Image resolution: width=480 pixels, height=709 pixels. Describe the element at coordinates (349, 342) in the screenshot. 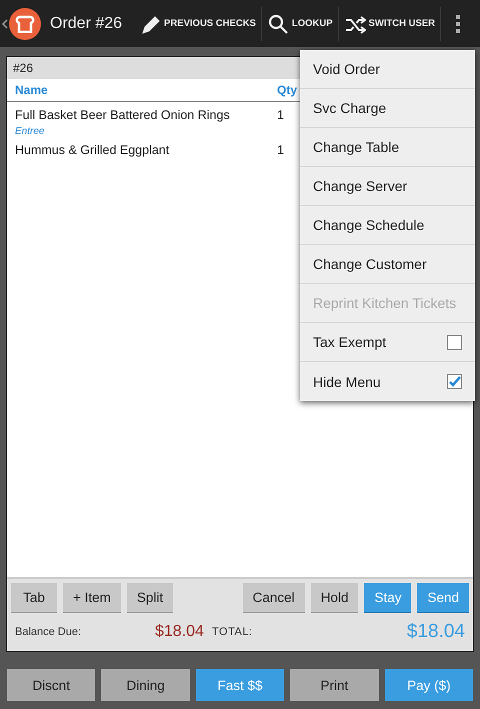

I see `menu-item: Tax Exempt` at that location.